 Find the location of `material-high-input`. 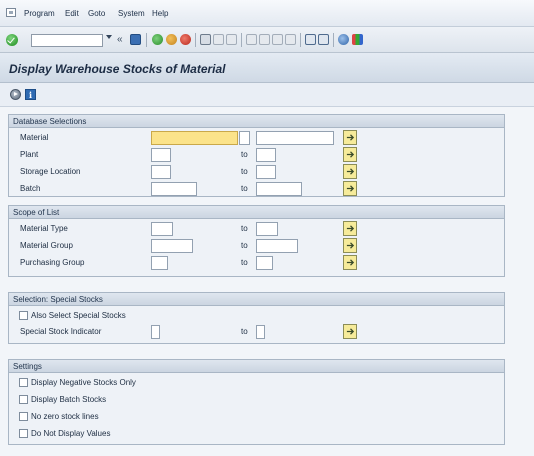

material-high-input is located at coordinates (295, 138).